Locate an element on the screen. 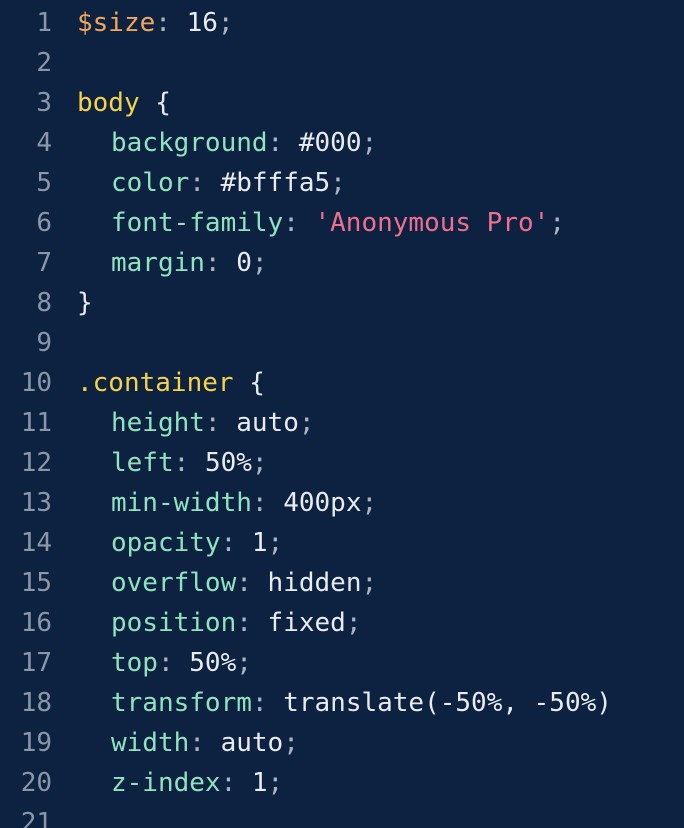  property-token: height is located at coordinates (158, 423).